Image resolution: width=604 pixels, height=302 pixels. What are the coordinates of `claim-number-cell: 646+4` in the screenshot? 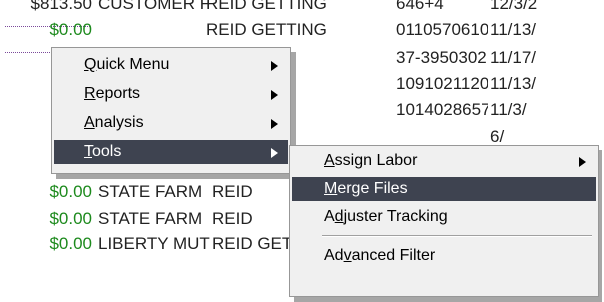 It's located at (420, 6).